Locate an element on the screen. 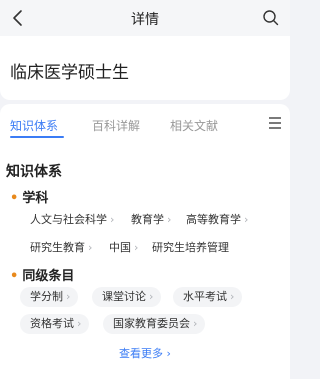  subject-link: 中国 › is located at coordinates (123, 247).